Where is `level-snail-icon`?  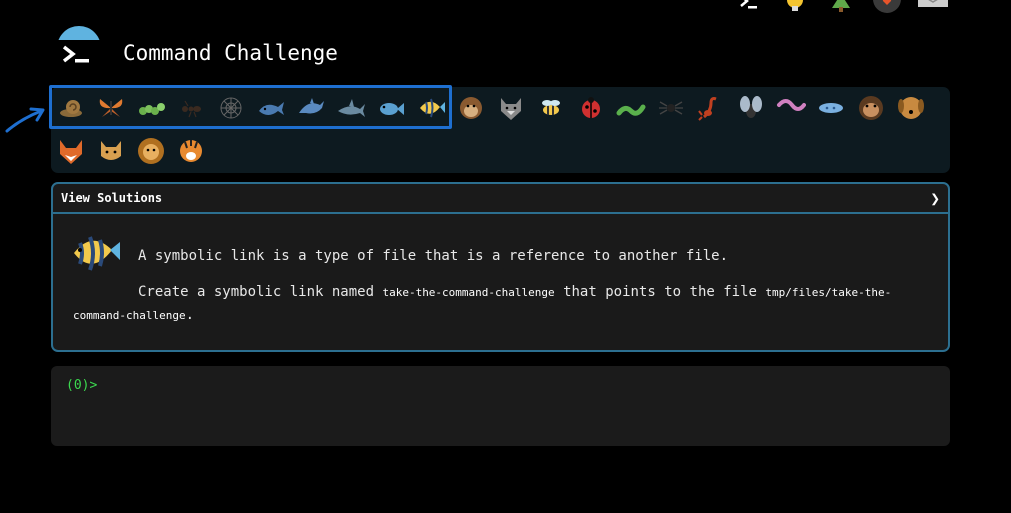
level-snail-icon is located at coordinates (71, 108).